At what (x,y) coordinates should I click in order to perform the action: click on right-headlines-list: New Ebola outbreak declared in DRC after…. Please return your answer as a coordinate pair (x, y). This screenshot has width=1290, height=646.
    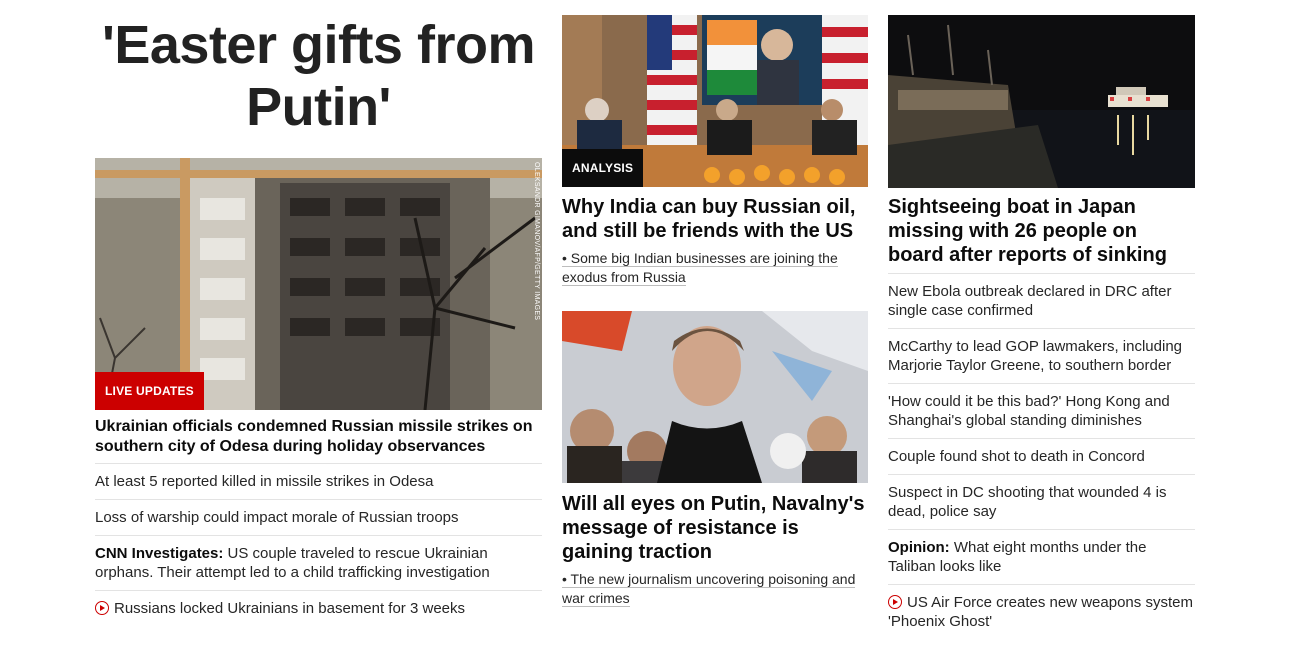
    Looking at the image, I should click on (1041, 456).